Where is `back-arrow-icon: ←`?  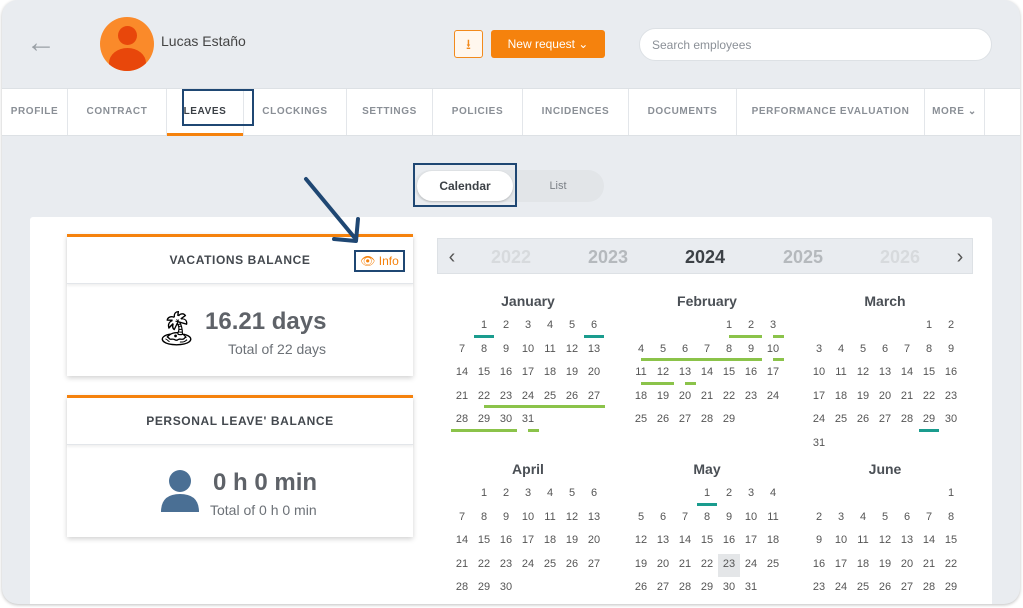 back-arrow-icon: ← is located at coordinates (41, 43).